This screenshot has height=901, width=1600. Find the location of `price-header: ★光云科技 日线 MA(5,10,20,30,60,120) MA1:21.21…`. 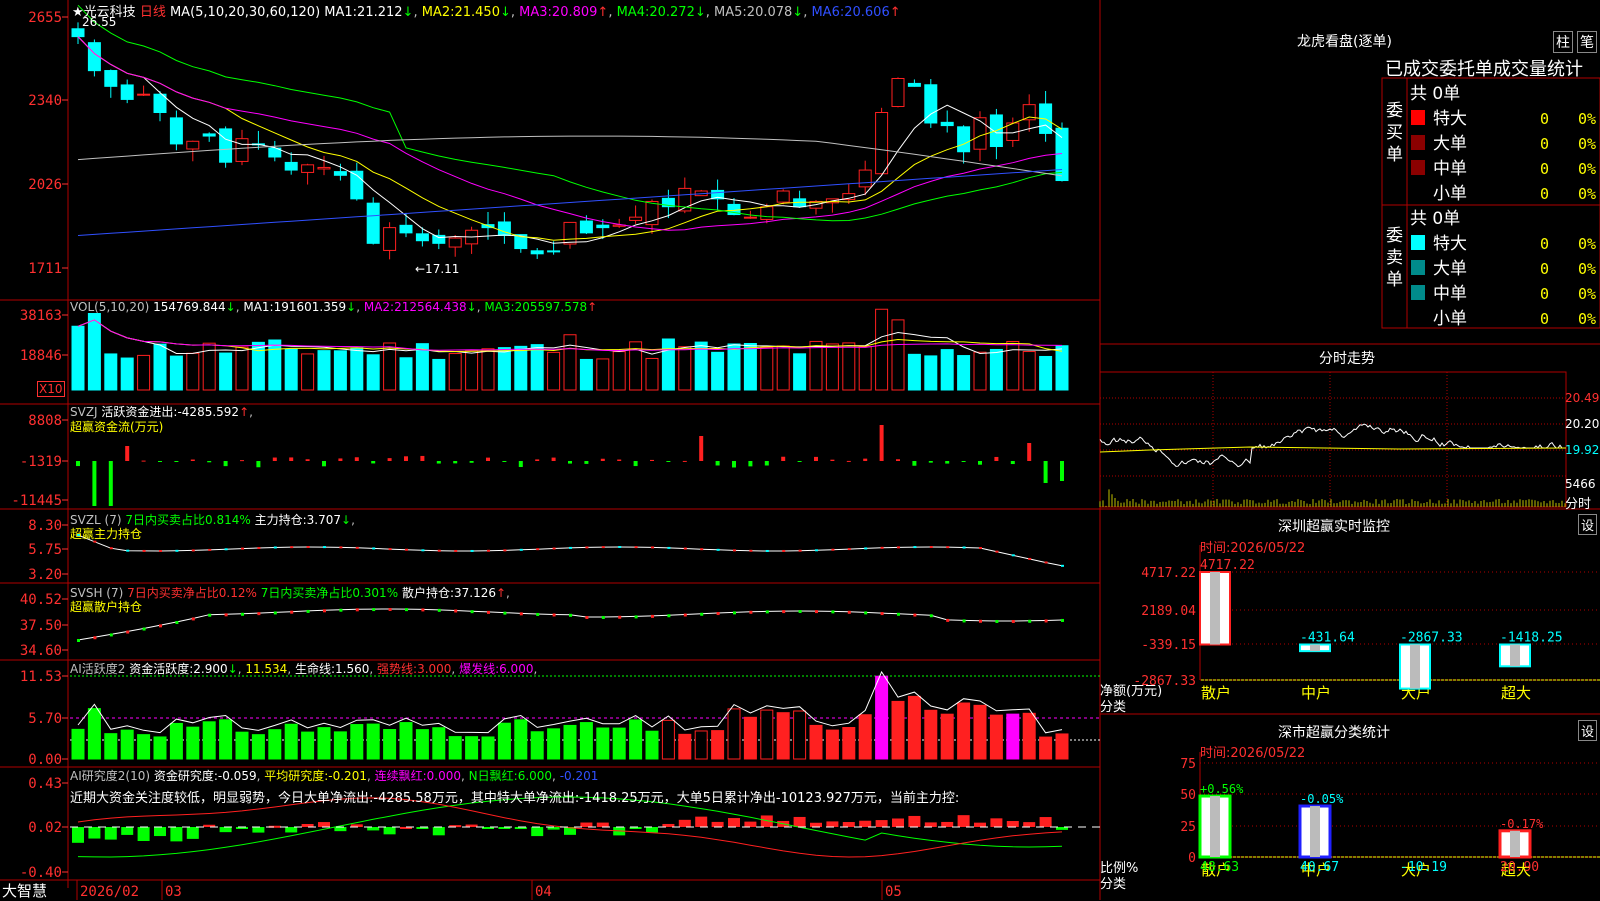

price-header: ★光云科技 日线 MA(5,10,20,30,60,120) MA1:21.21… is located at coordinates (486, 12).